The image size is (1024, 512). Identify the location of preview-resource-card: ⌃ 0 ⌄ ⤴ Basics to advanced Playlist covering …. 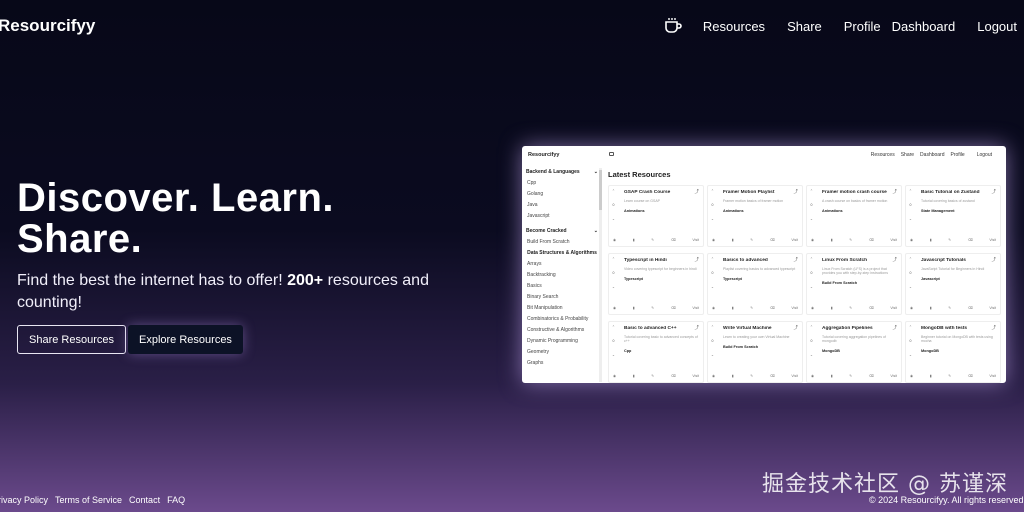
(755, 284).